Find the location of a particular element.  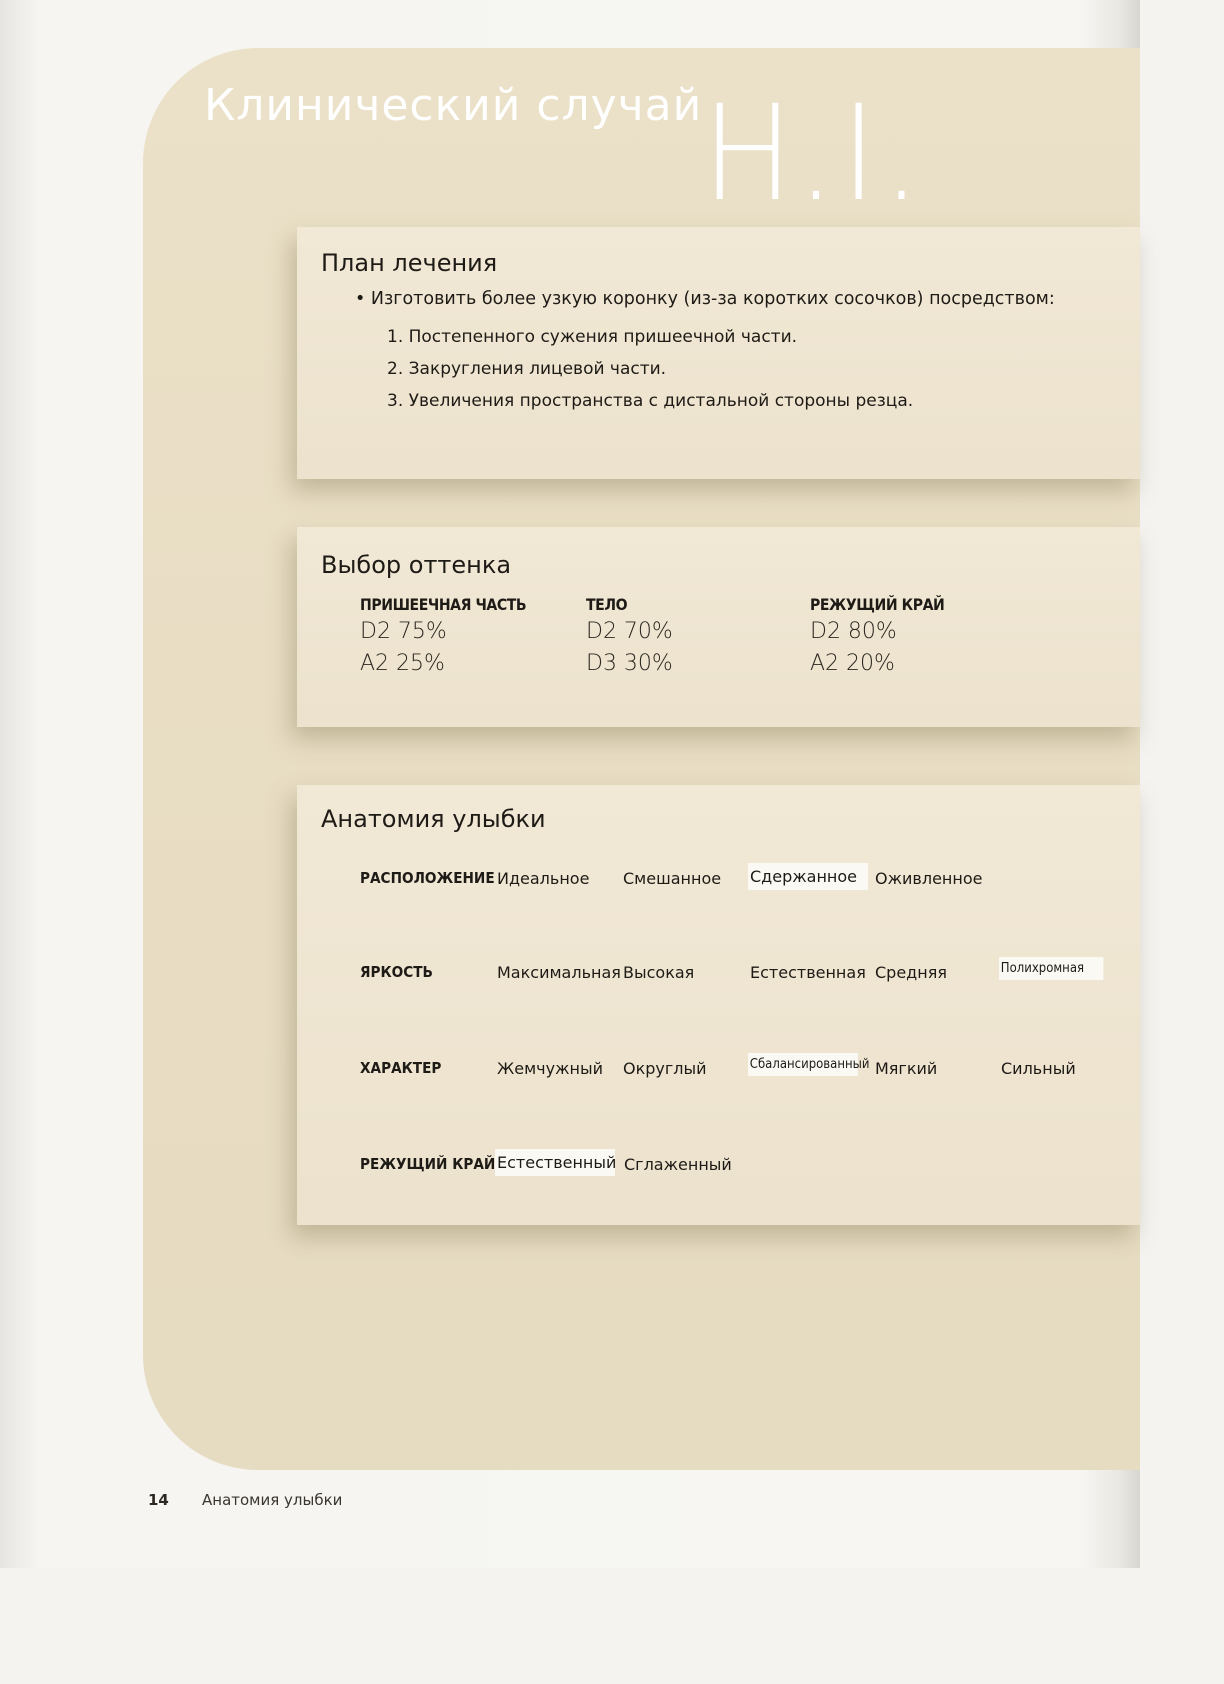

shade-value: A2 20% is located at coordinates (852, 663).